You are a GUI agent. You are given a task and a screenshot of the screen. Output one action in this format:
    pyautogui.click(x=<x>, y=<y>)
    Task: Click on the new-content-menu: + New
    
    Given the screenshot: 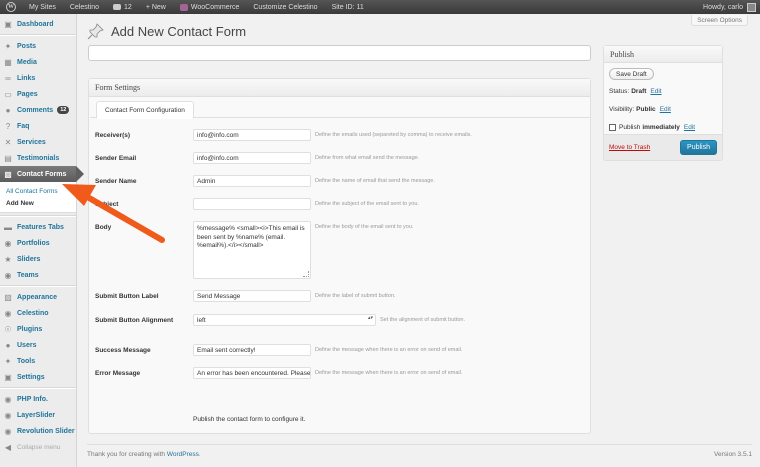 What is the action you would take?
    pyautogui.click(x=156, y=7)
    